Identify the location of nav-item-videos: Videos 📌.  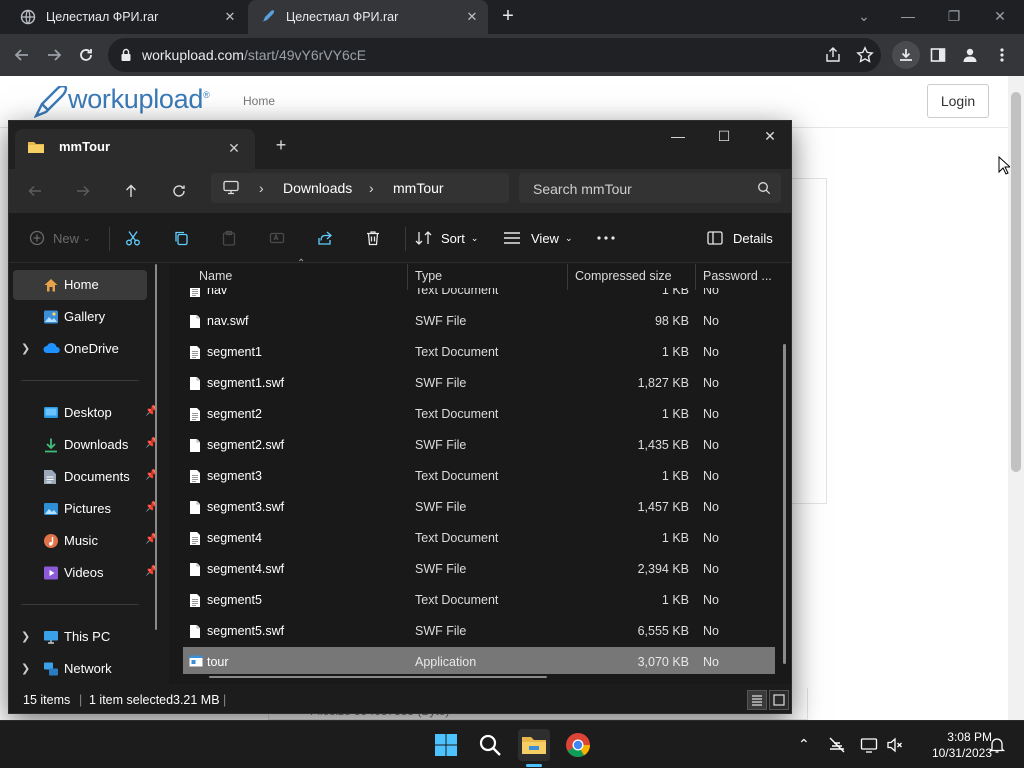
(84, 573).